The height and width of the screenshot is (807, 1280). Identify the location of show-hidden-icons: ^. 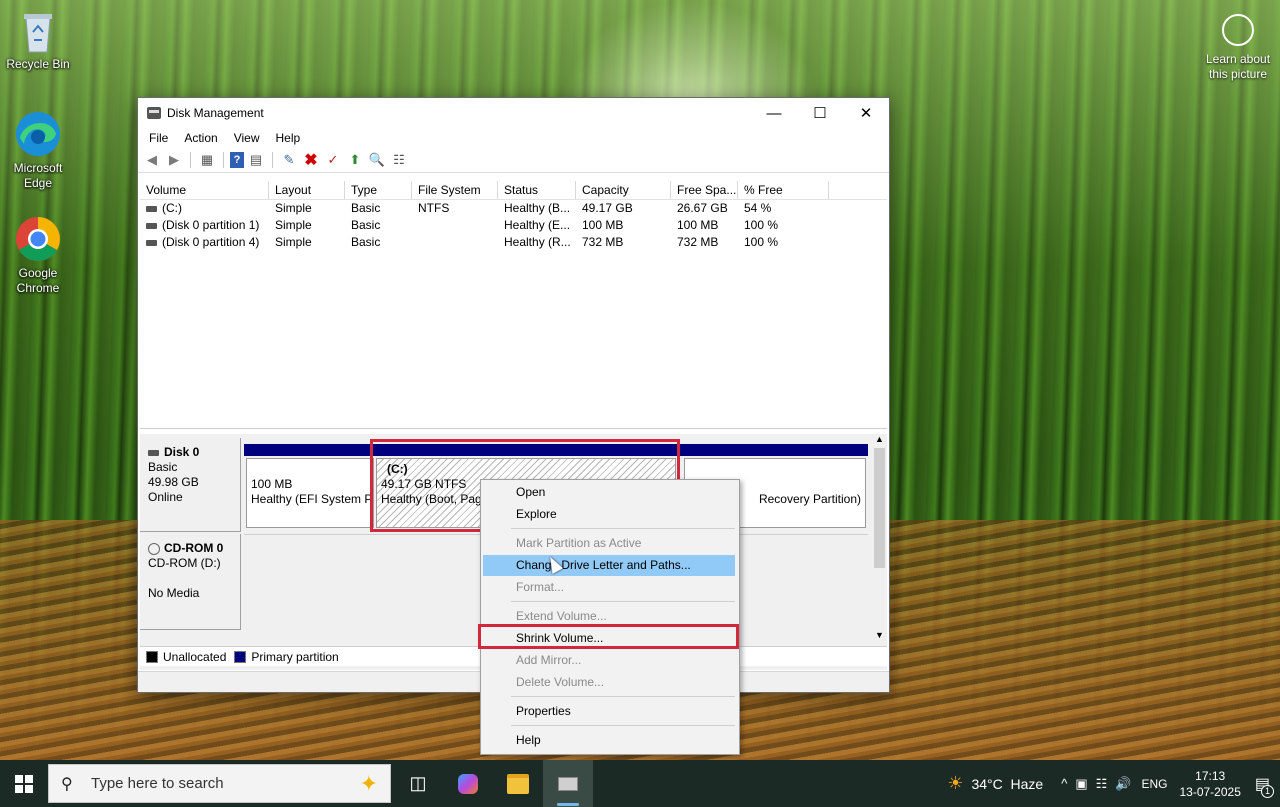
(1064, 783).